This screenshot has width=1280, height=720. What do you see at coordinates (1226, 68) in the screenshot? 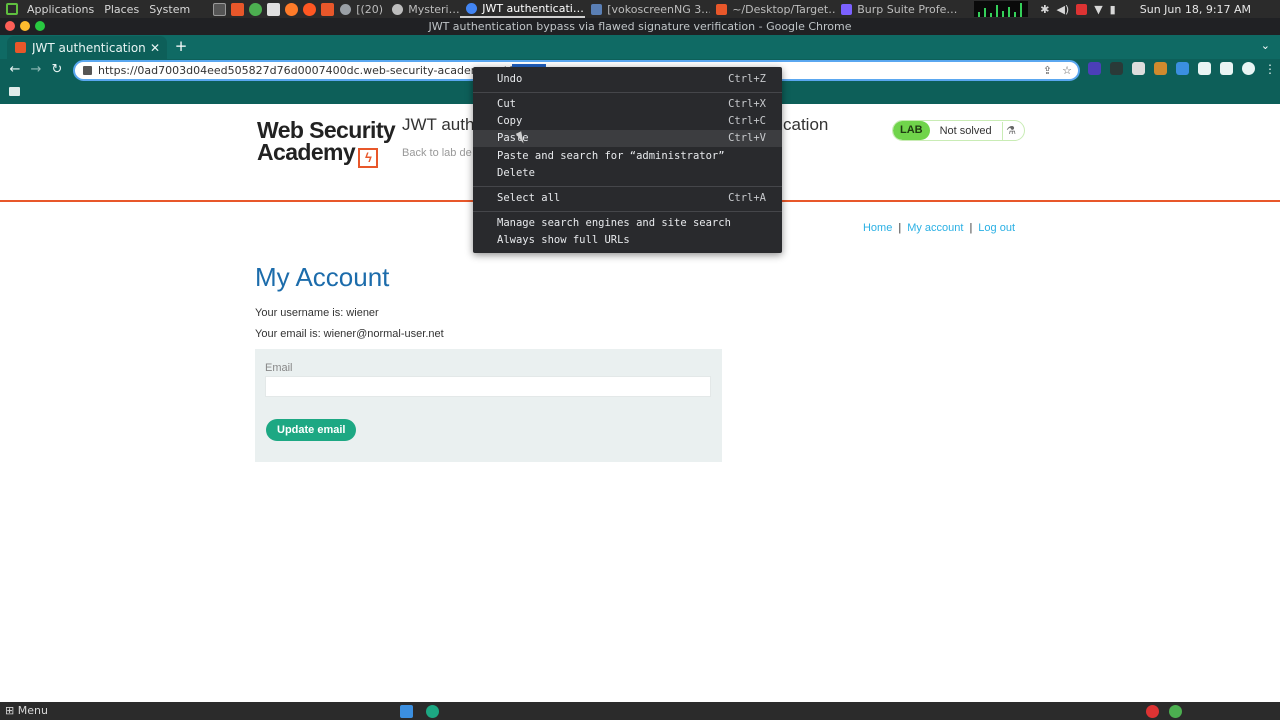
I see `side-panel-icon` at bounding box center [1226, 68].